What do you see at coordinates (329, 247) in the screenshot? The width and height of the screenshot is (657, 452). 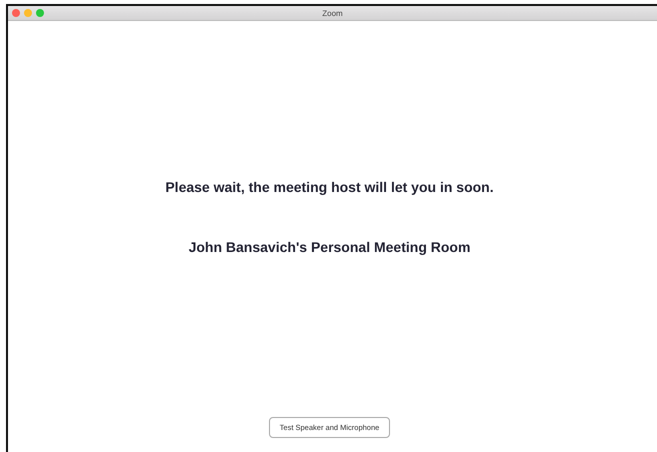 I see `meeting-room-name: John Bansavich's Personal Meeting Room` at bounding box center [329, 247].